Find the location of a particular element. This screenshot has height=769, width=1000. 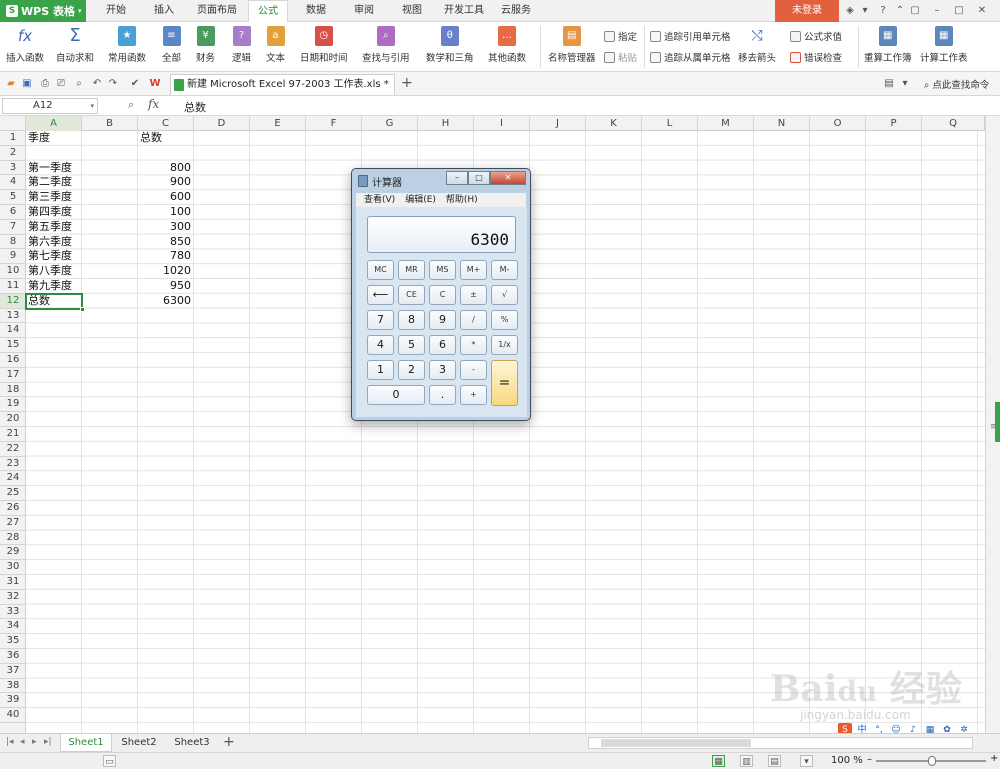

recalc-workbook-button: ▦ 重算工作簿 is located at coordinates (888, 44).